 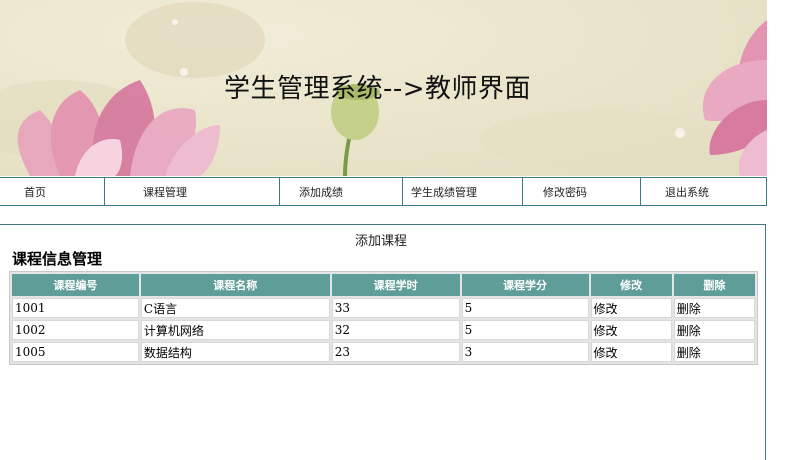 I want to click on nav-student-grade-management-label: 学生成绩管理, so click(x=444, y=192).